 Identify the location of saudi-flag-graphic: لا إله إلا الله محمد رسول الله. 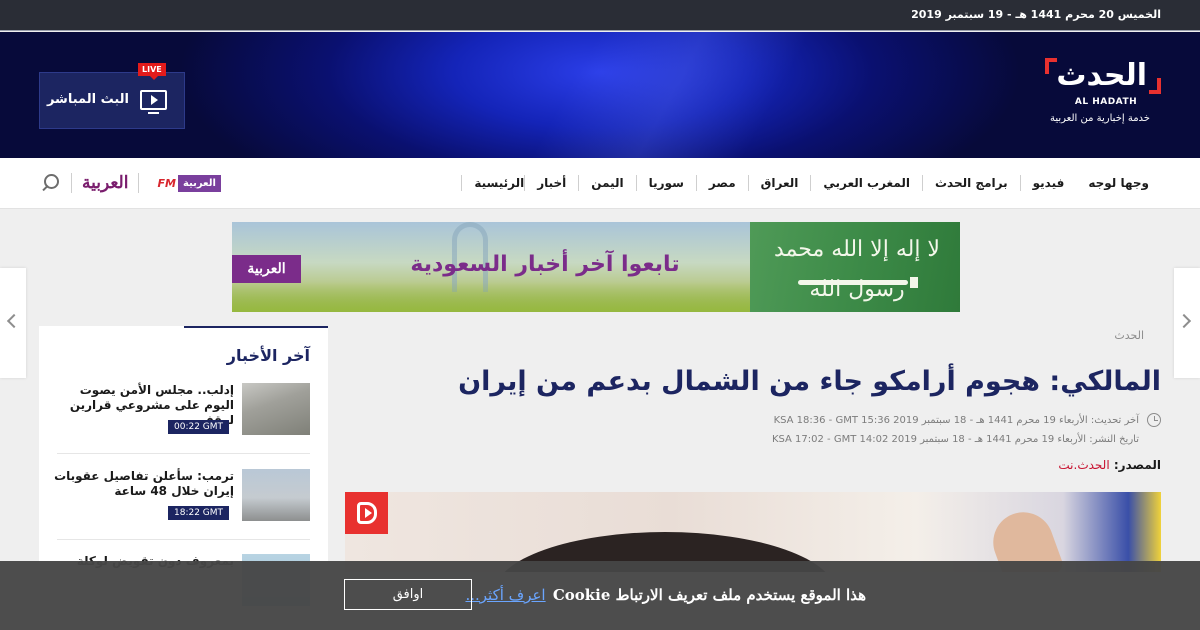
(855, 267).